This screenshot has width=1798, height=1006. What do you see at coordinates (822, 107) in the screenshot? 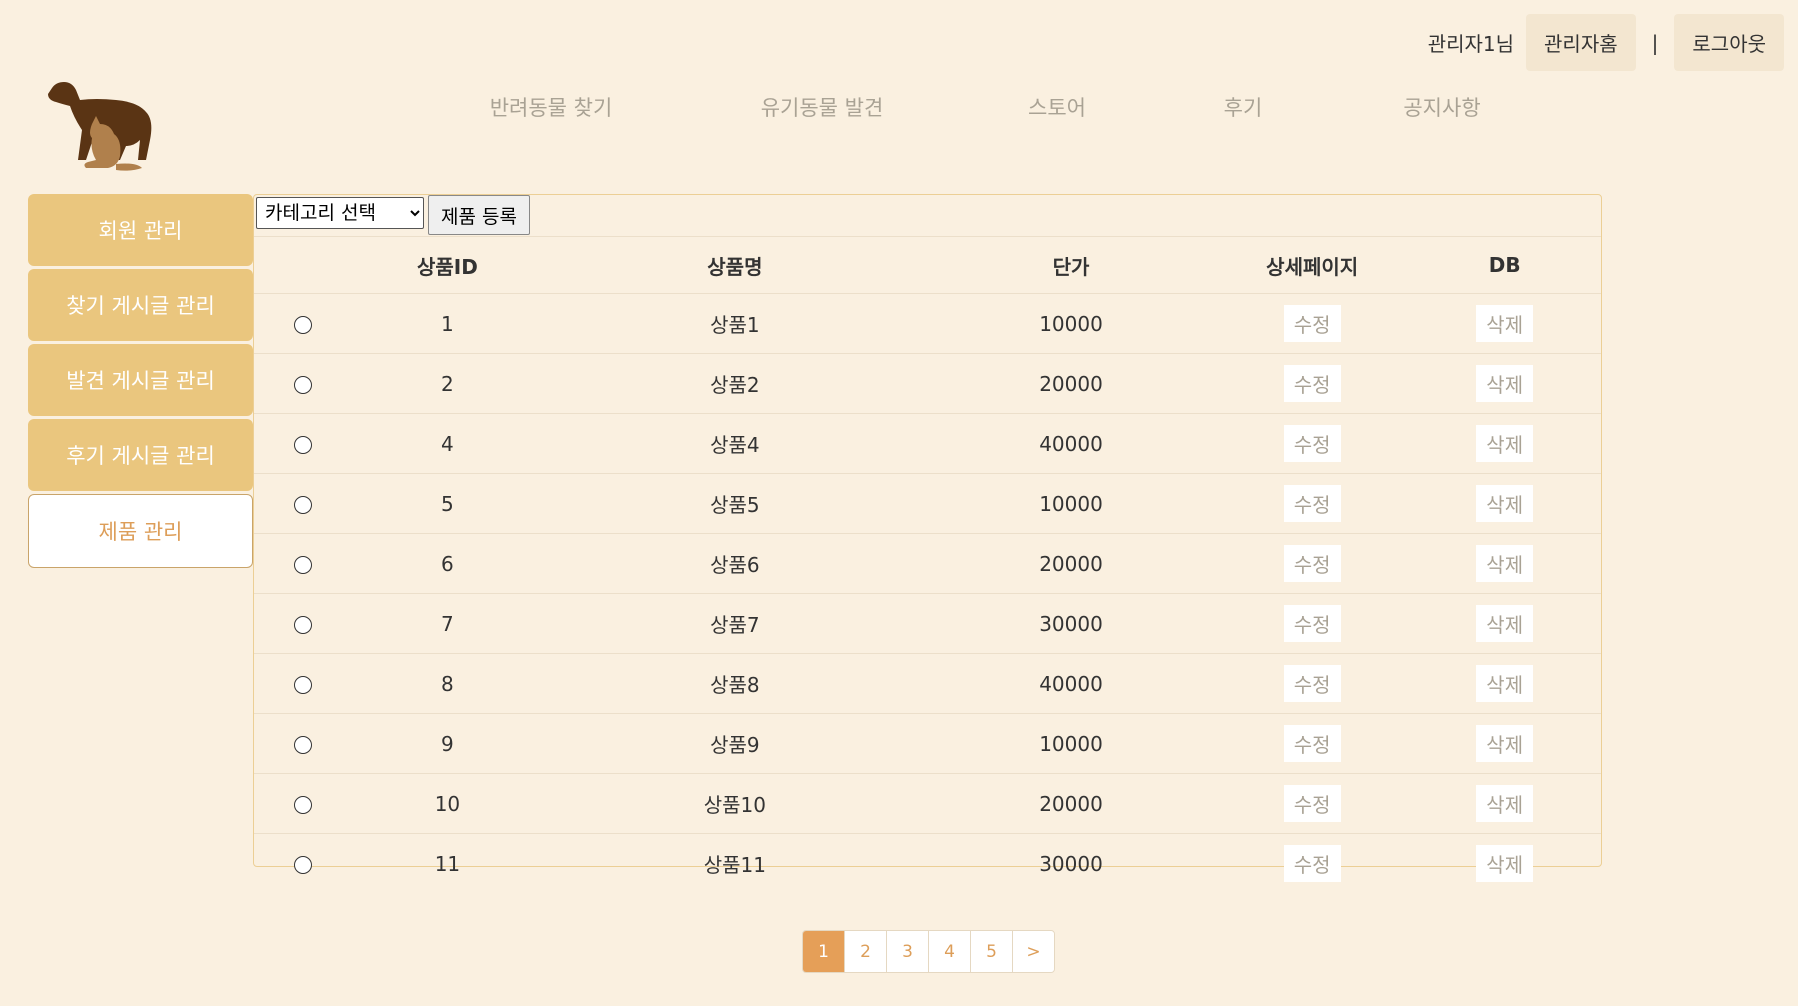
I see `nav-found-animal: 유기동물 발견` at bounding box center [822, 107].